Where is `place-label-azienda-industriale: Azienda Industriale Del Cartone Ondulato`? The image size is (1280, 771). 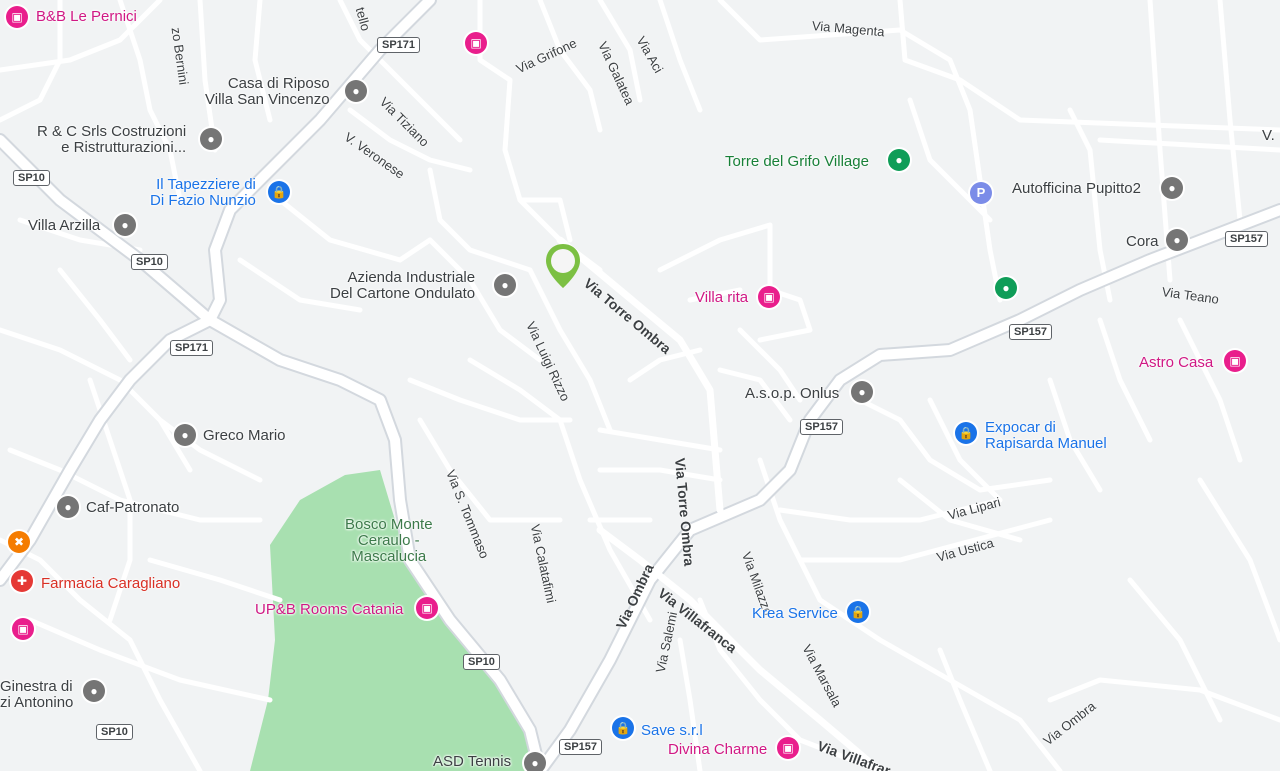
place-label-azienda-industriale: Azienda Industriale Del Cartone Ondulato is located at coordinates (402, 286).